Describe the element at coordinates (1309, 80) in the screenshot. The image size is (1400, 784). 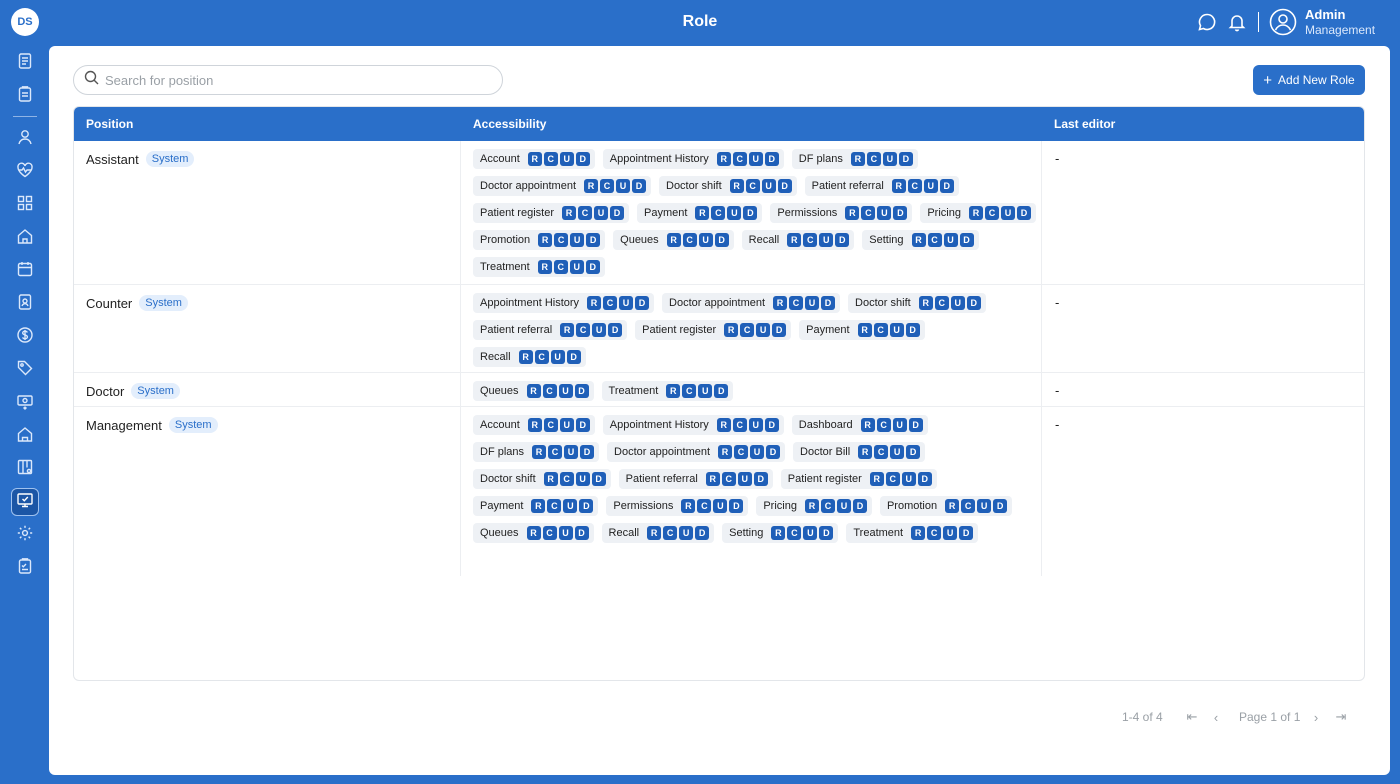
I see `add-new-role-button: + Add New Role` at that location.